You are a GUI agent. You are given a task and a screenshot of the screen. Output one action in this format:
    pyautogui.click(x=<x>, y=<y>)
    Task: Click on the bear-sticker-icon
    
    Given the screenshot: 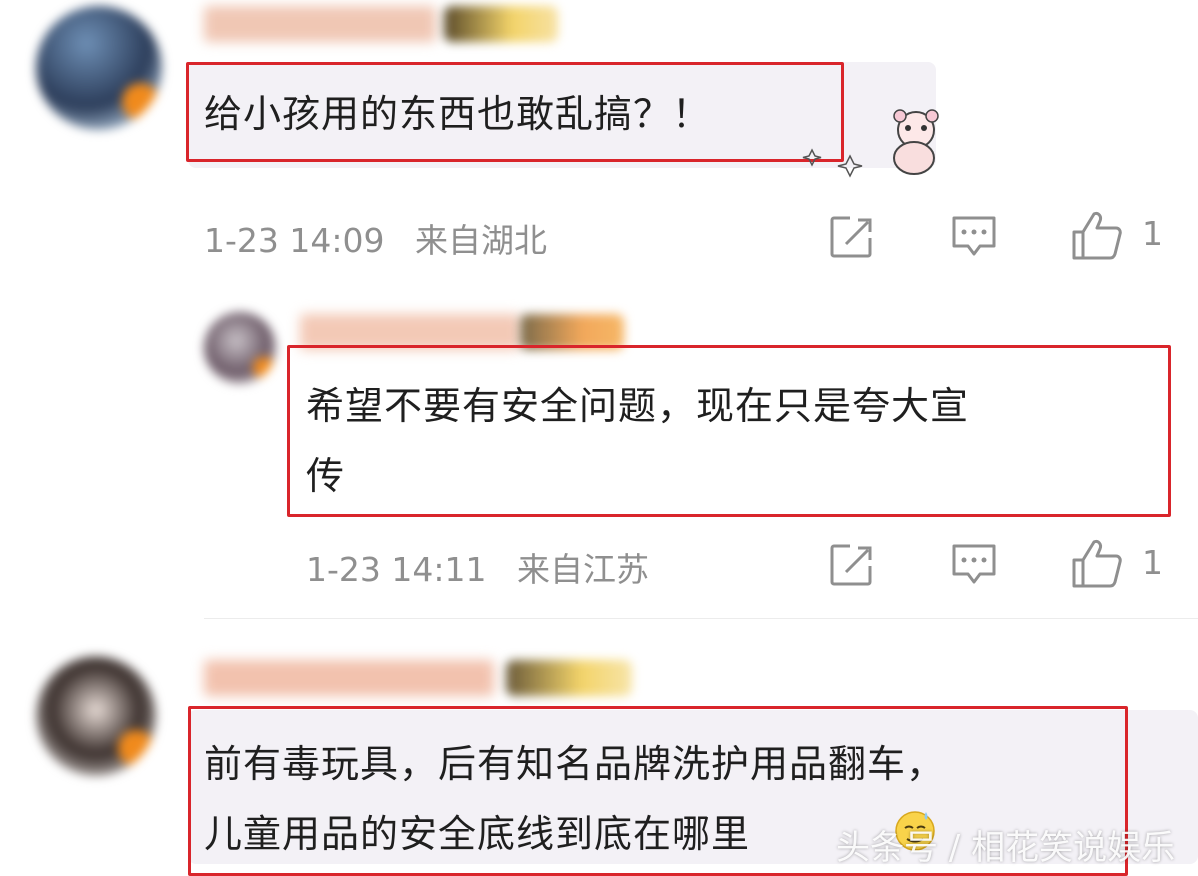 What is the action you would take?
    pyautogui.click(x=870, y=143)
    